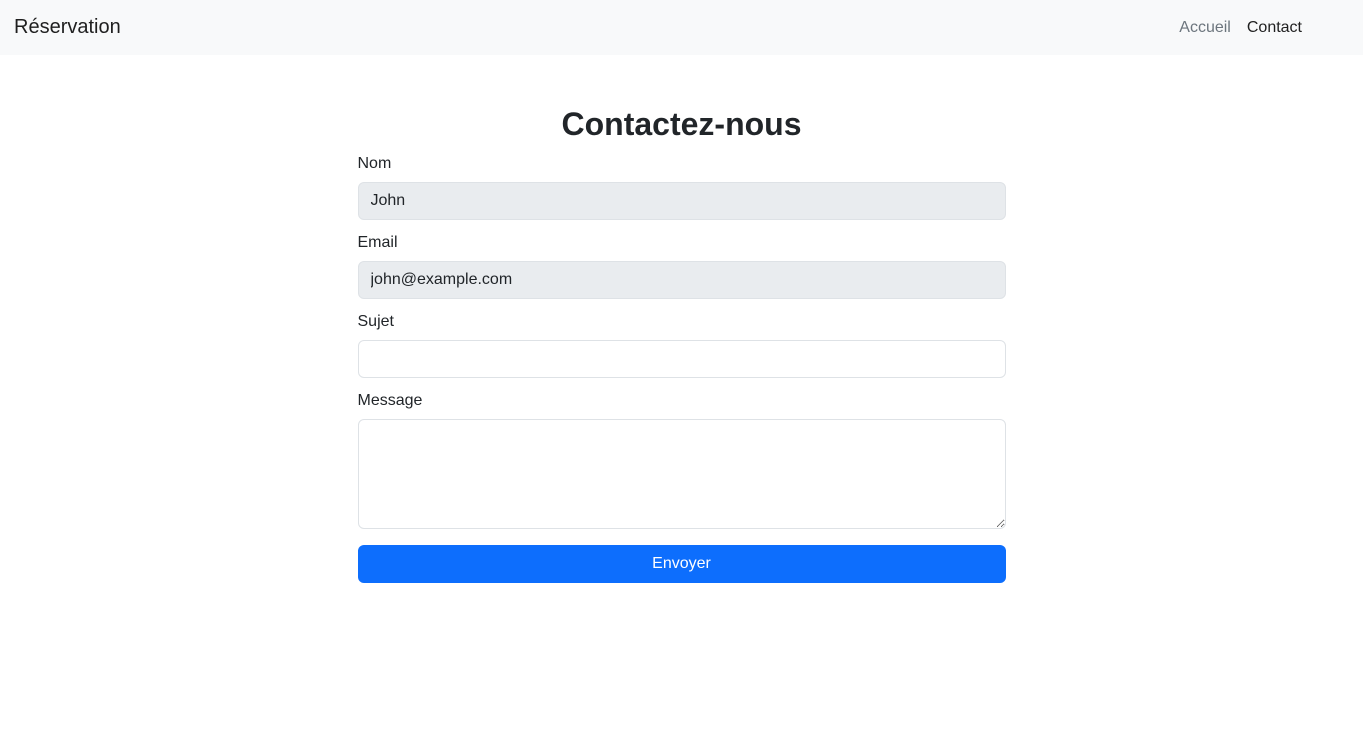 The height and width of the screenshot is (741, 1363). What do you see at coordinates (681, 124) in the screenshot?
I see `page-title: Contactez-nous` at bounding box center [681, 124].